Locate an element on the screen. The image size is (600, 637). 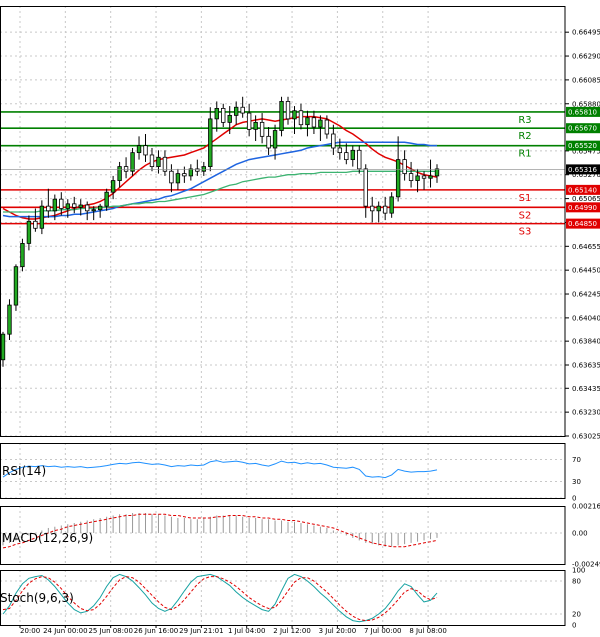
level-name-s3: S3 is located at coordinates (525, 232).